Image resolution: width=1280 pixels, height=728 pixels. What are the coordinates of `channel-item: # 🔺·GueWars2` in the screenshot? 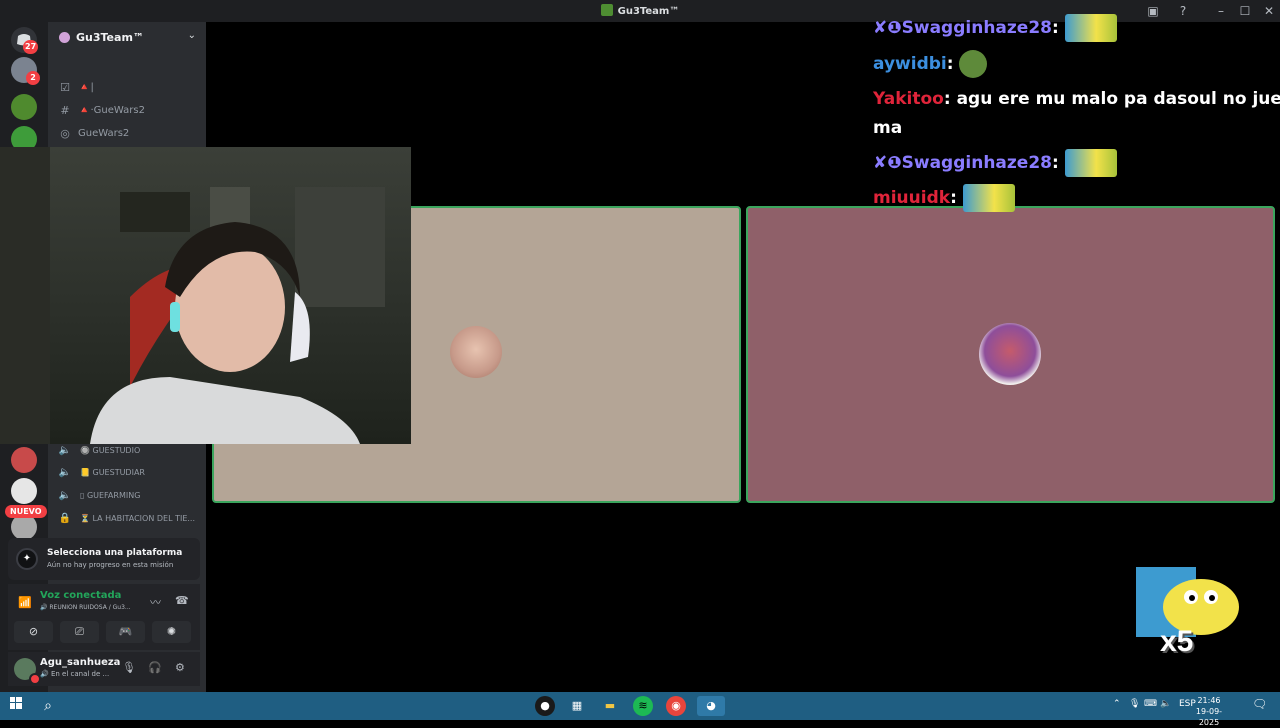 It's located at (101, 110).